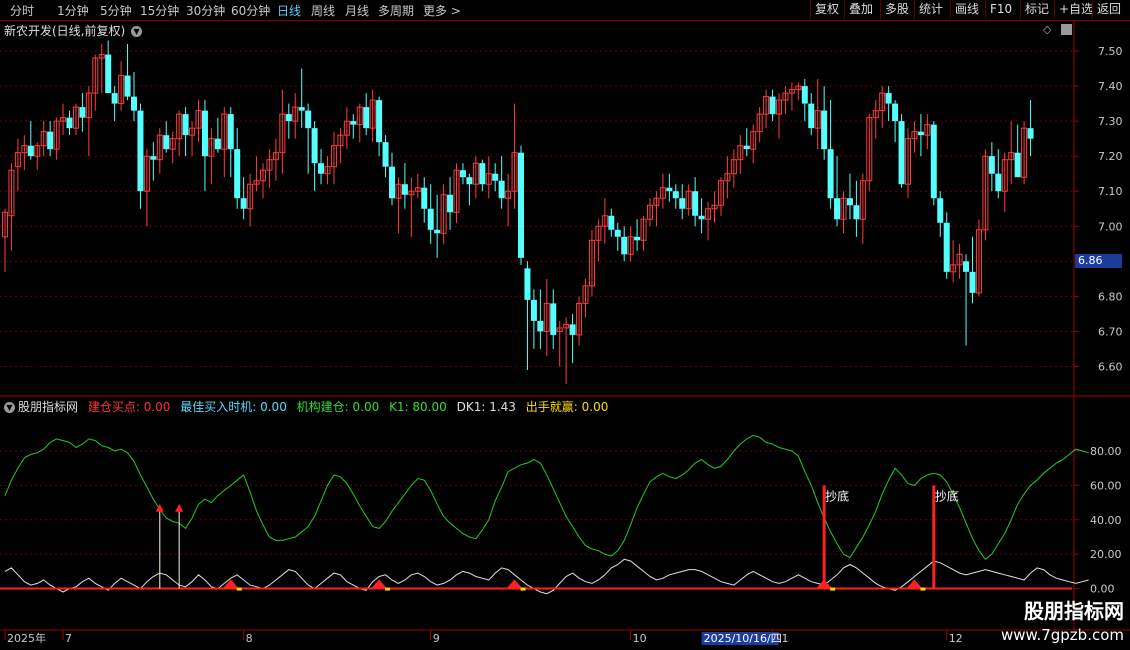  I want to click on y-tick-label: 6.80, so click(1110, 296).